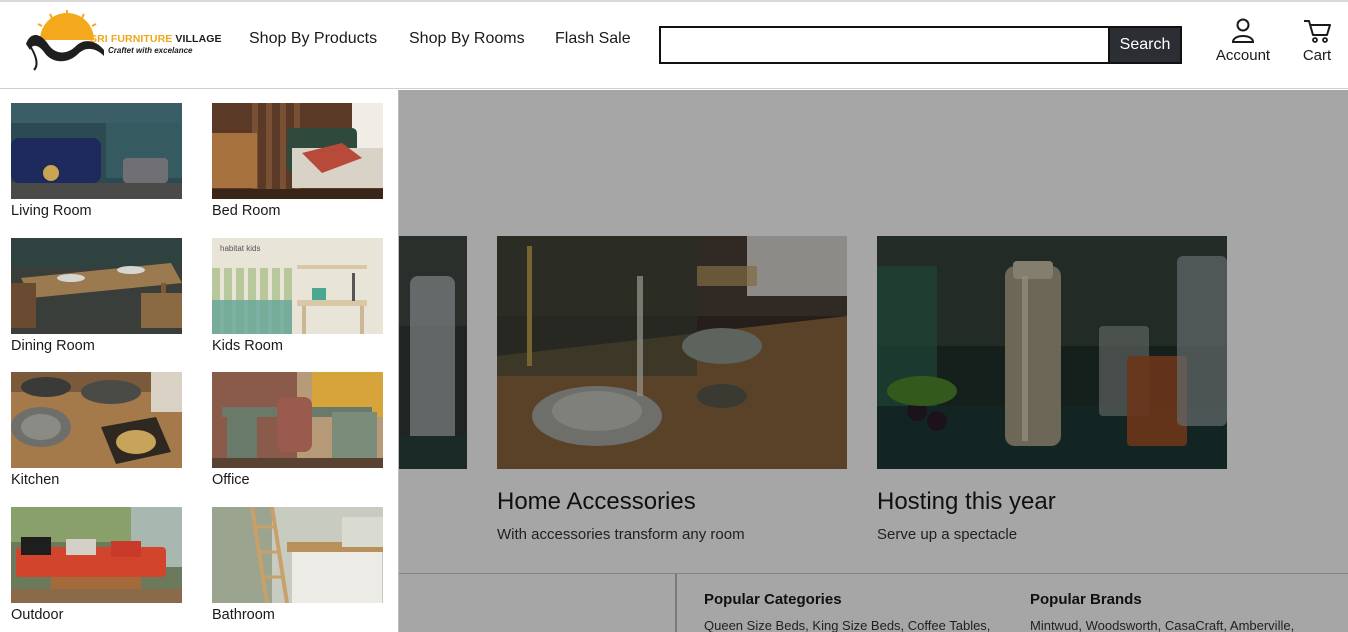  What do you see at coordinates (297, 420) in the screenshot?
I see `office-image` at bounding box center [297, 420].